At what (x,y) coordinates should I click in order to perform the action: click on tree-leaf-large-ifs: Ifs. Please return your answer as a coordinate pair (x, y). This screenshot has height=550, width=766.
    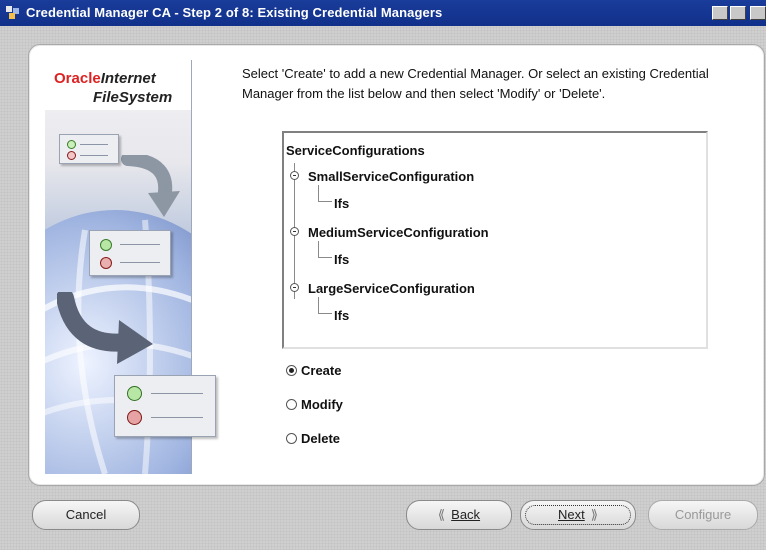
    Looking at the image, I should click on (341, 315).